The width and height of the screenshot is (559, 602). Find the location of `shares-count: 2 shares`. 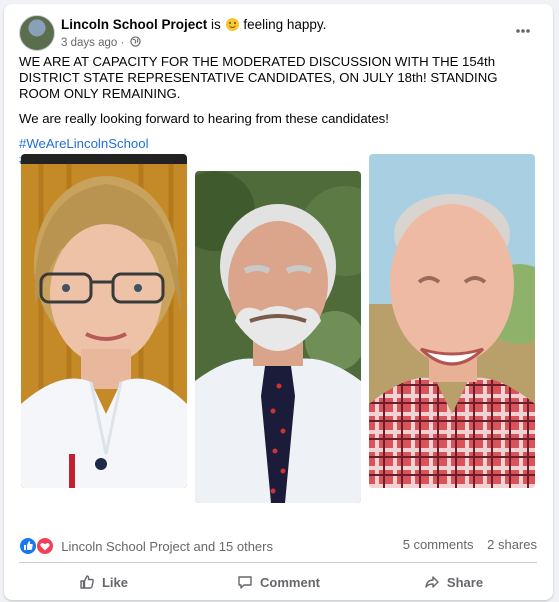

shares-count: 2 shares is located at coordinates (512, 544).